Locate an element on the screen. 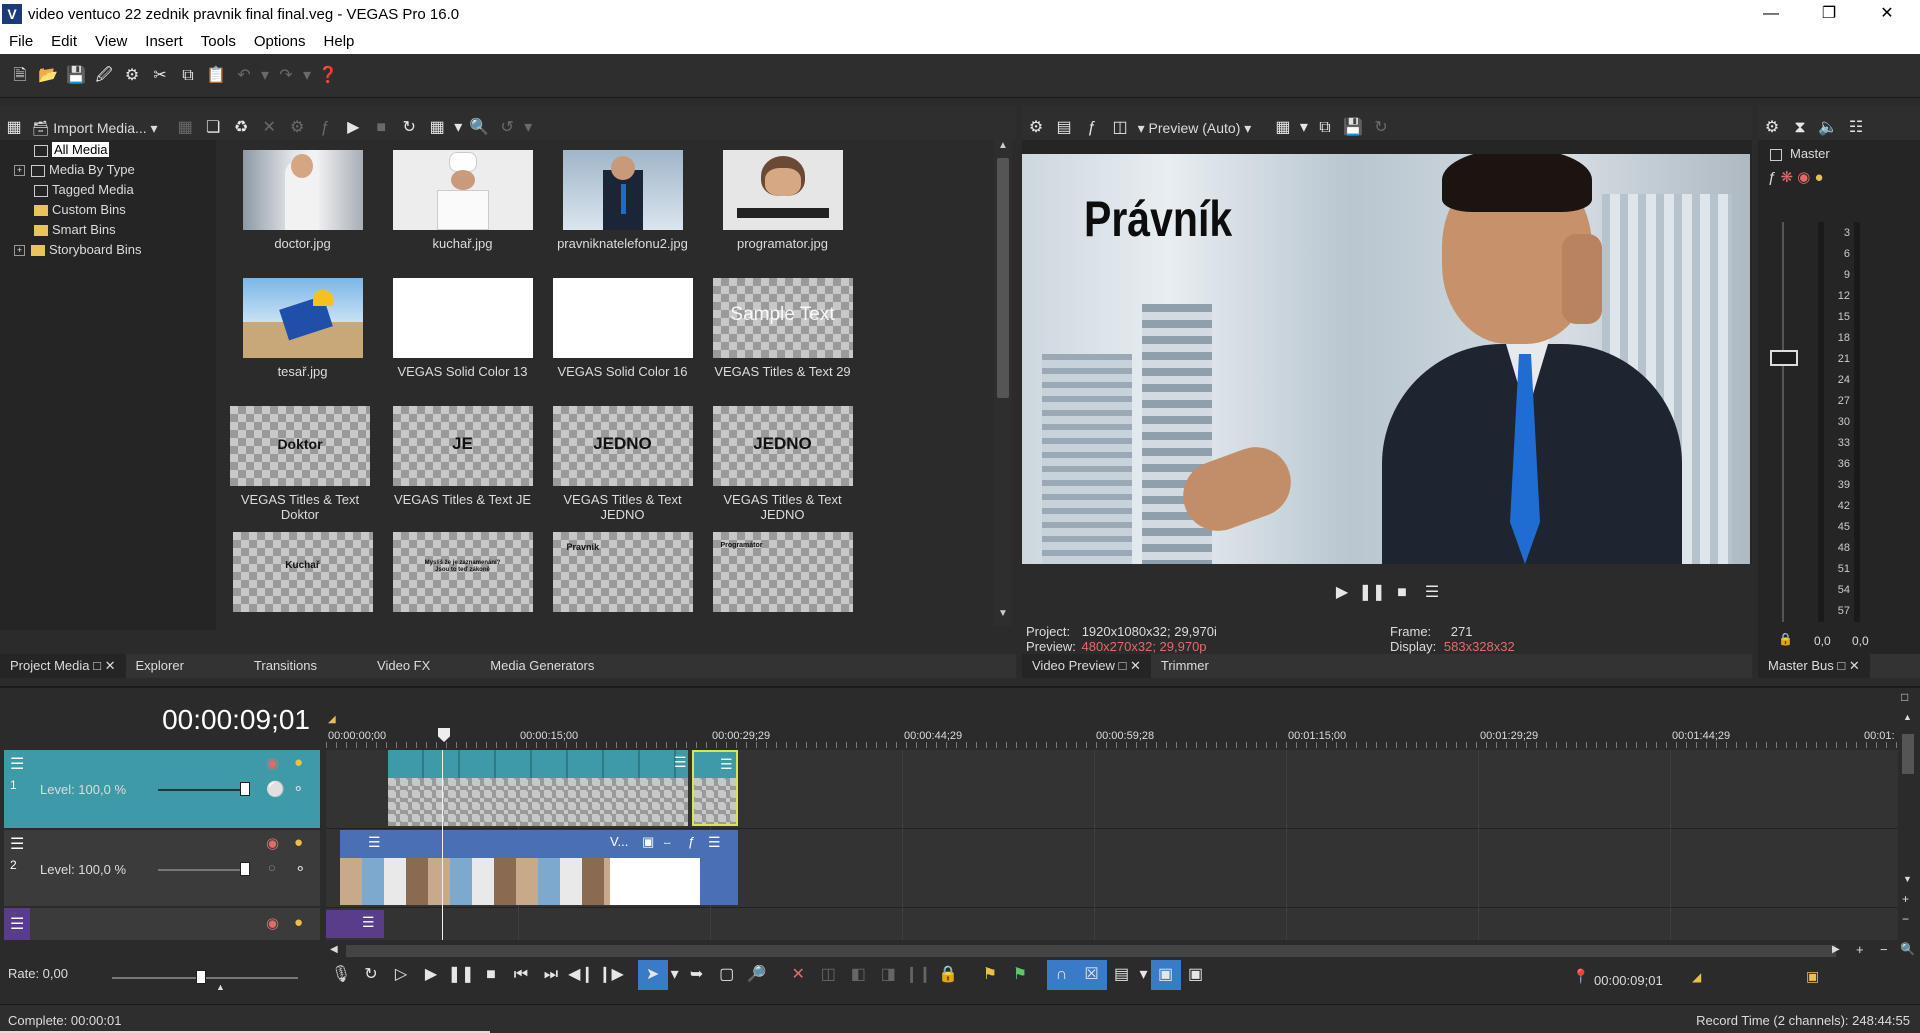 The width and height of the screenshot is (1920, 1033). media-item: programator.jpg is located at coordinates (782, 210).